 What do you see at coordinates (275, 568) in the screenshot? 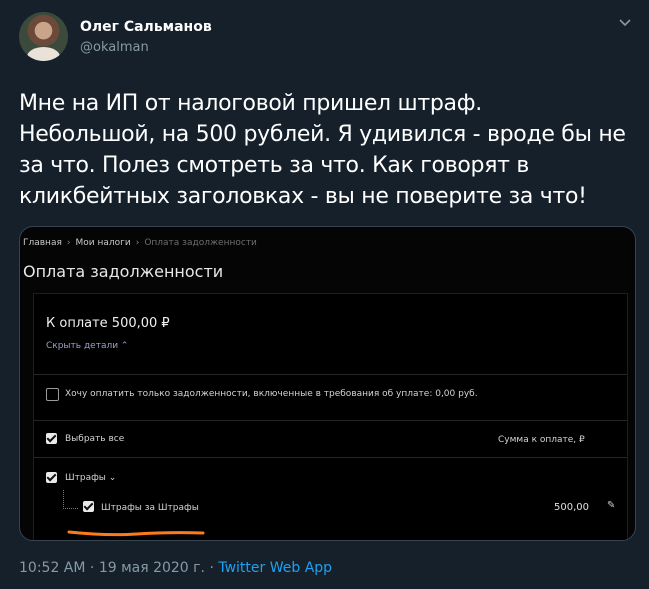
I see `tweet-source: Twitter Web App` at bounding box center [275, 568].